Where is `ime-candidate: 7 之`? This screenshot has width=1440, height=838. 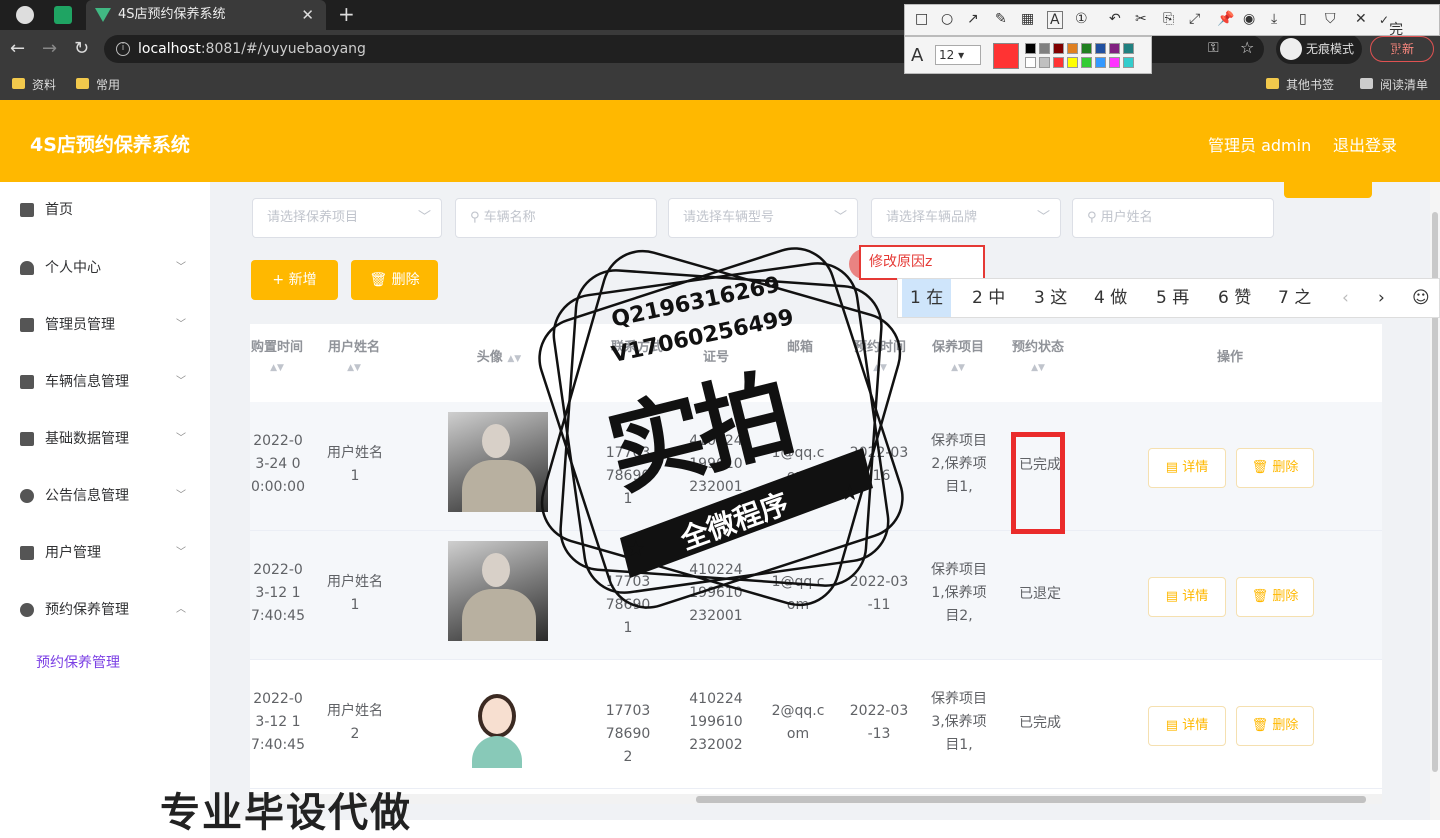
ime-candidate: 7 之 is located at coordinates (1294, 298).